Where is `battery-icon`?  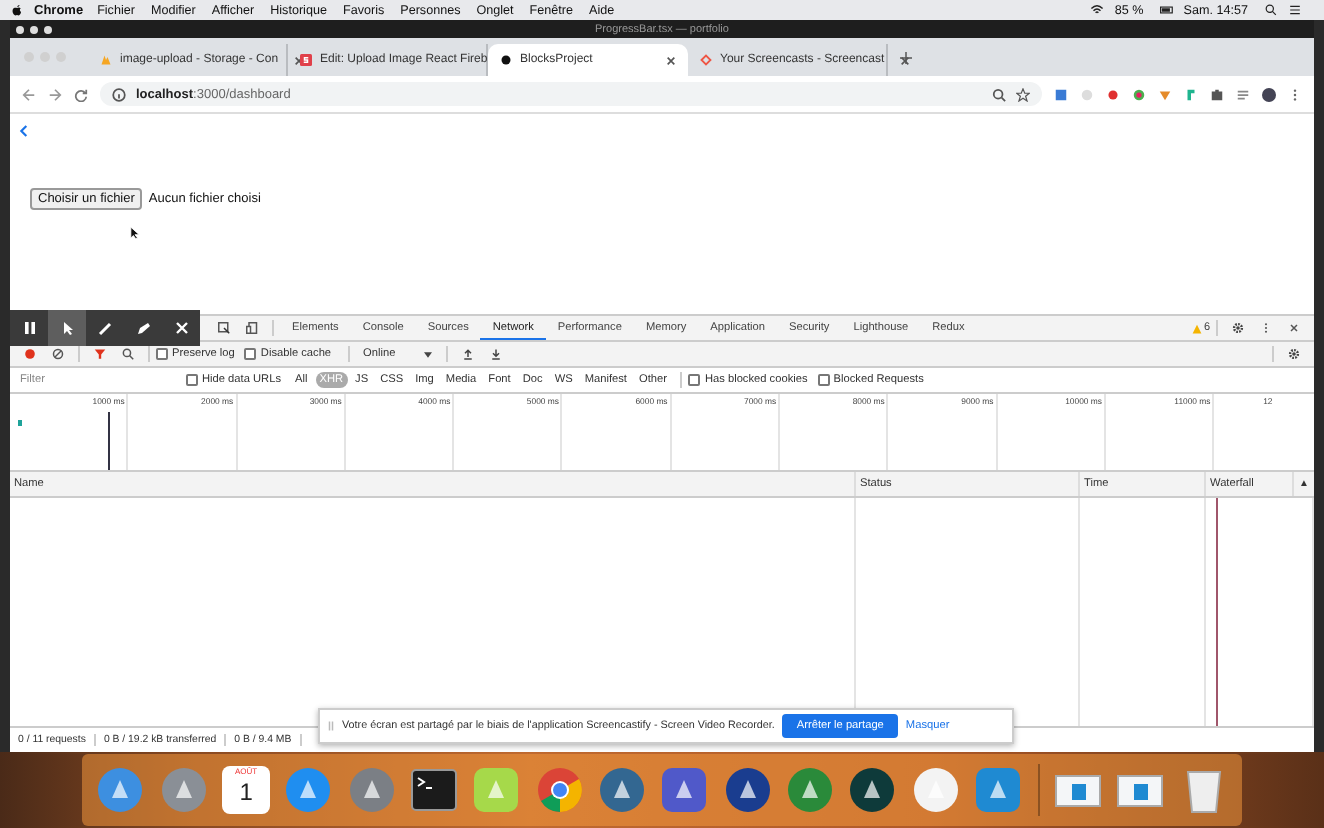 battery-icon is located at coordinates (1166, 10).